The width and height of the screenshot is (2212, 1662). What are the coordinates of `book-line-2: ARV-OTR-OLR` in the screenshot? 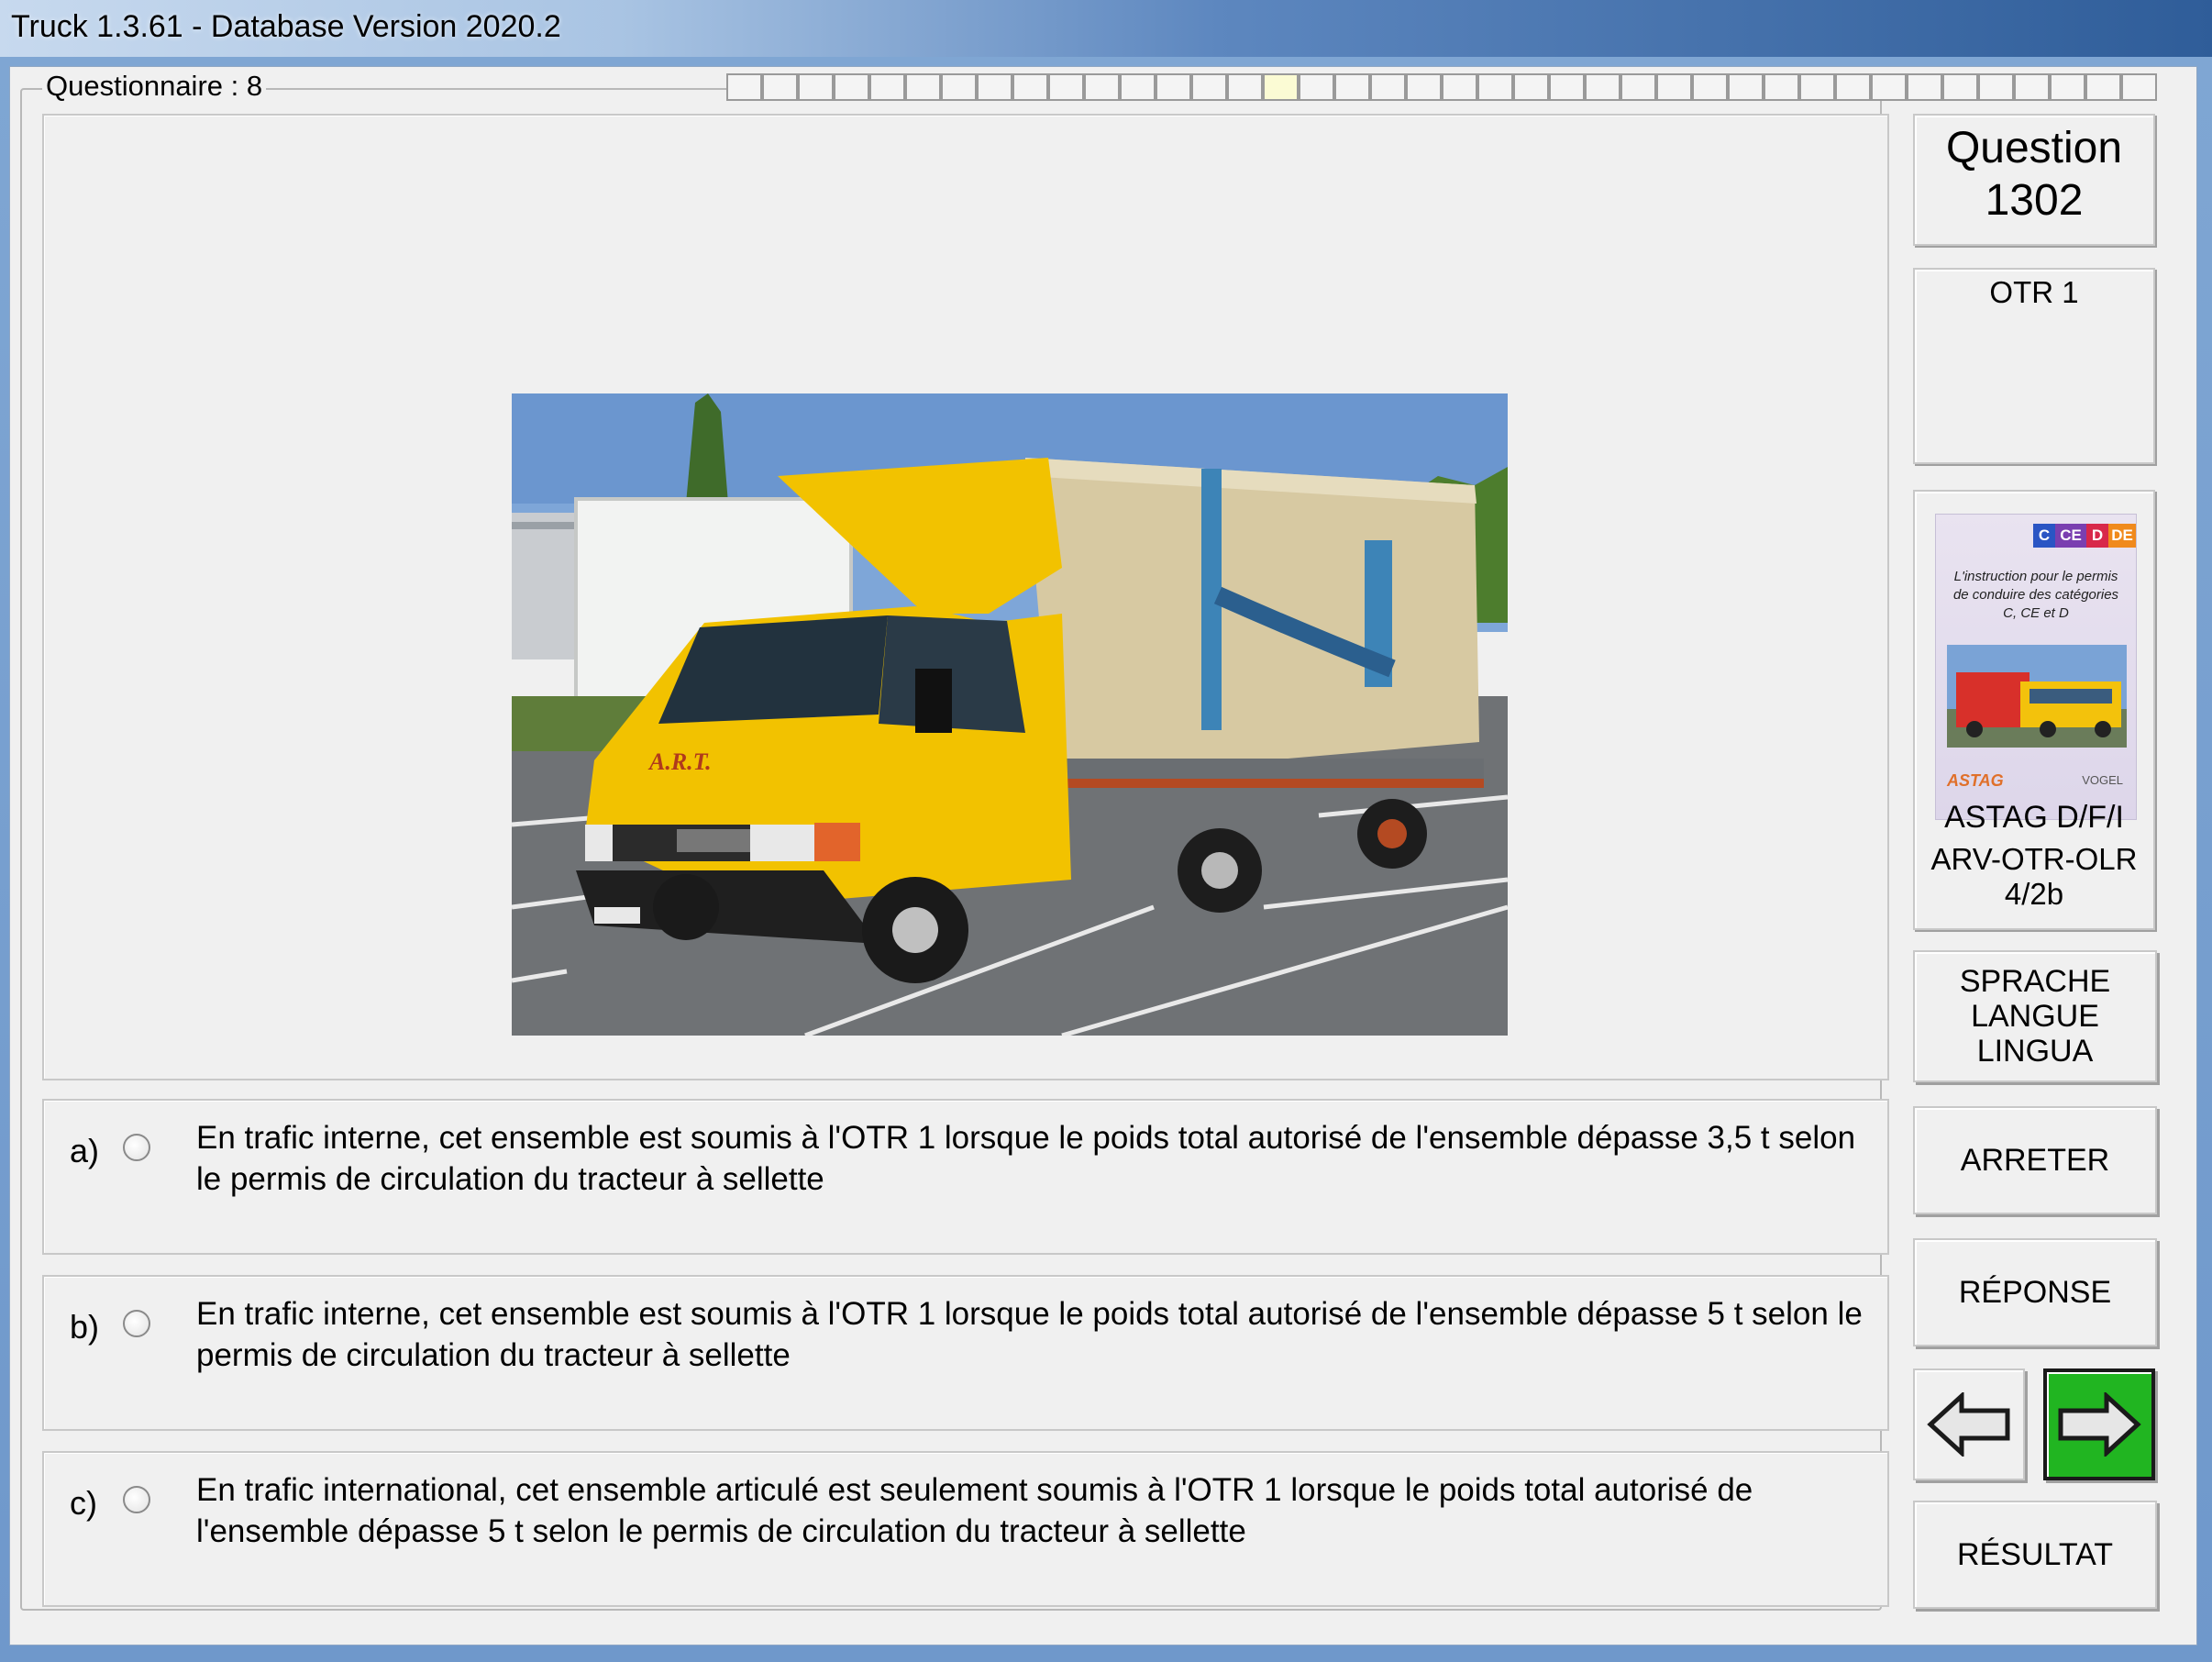 It's located at (2034, 859).